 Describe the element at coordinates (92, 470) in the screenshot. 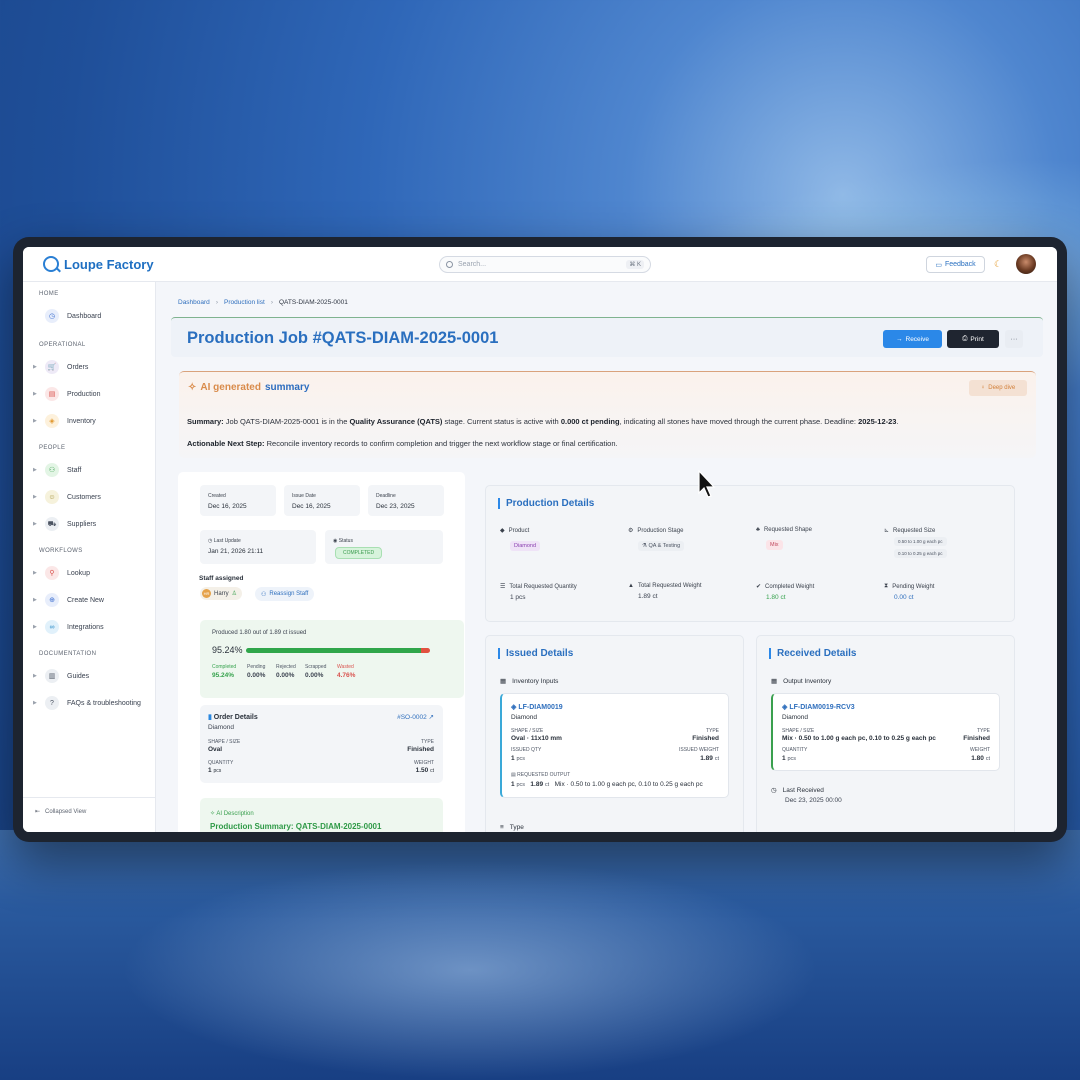

I see `sidebar-item-staff: ▶ ⚇ Staff` at that location.